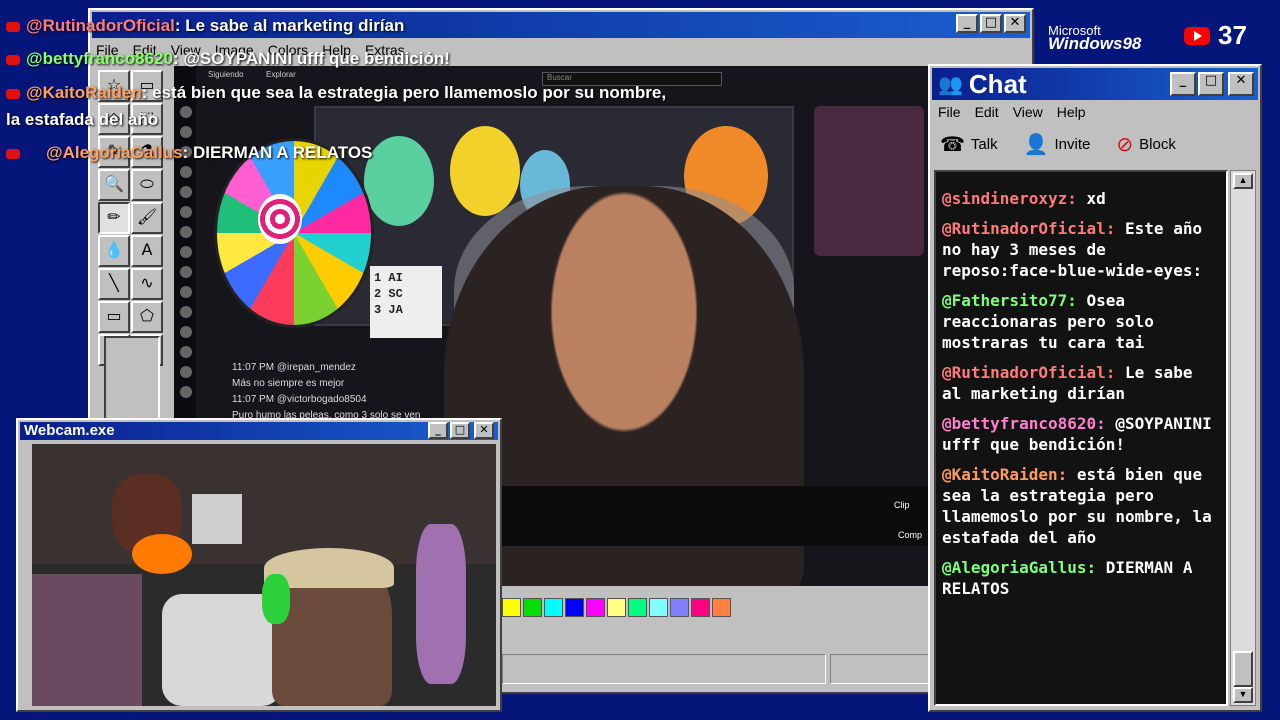 Image resolution: width=1280 pixels, height=720 pixels. I want to click on scroll-up-icon: ▲, so click(1243, 181).